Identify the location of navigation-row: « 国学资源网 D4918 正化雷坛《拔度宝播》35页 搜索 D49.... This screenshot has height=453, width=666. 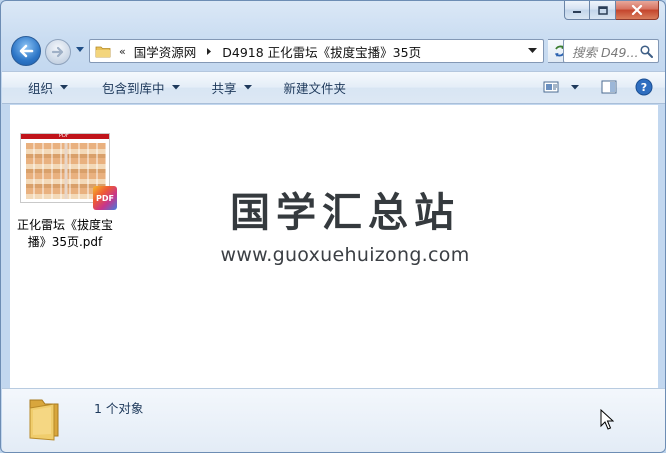
(334, 50).